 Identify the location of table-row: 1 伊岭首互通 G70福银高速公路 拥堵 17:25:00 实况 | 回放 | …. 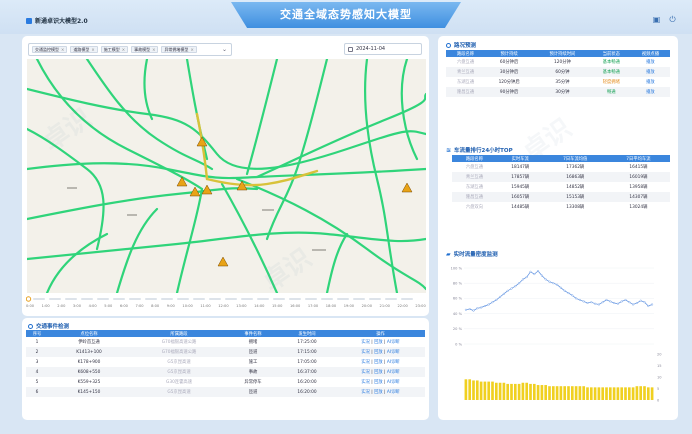
(225, 342).